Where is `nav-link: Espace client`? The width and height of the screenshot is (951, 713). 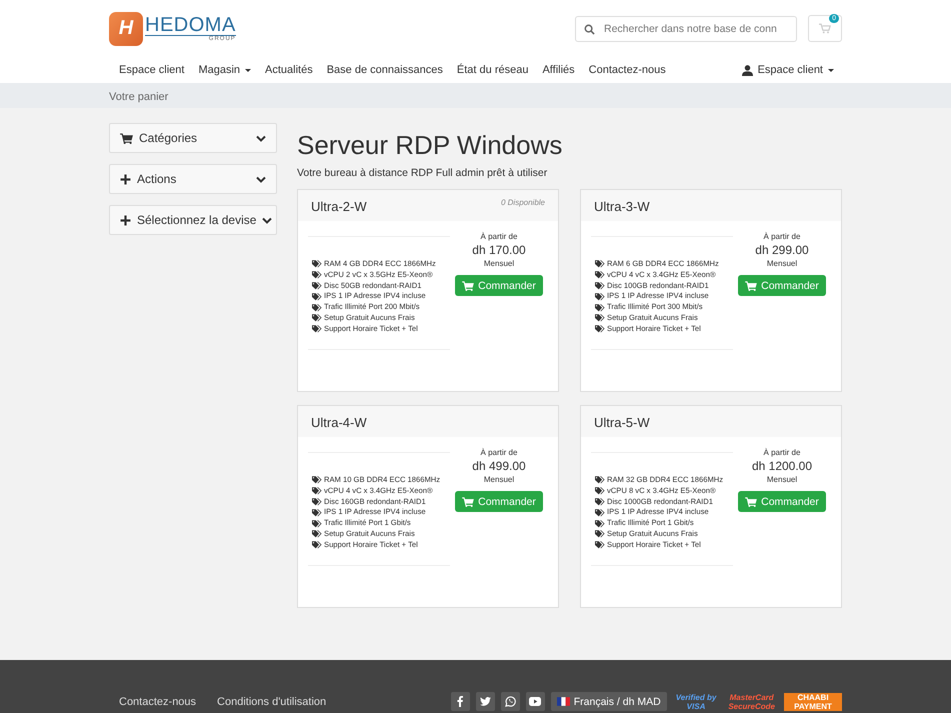
nav-link: Espace client is located at coordinates (150, 70).